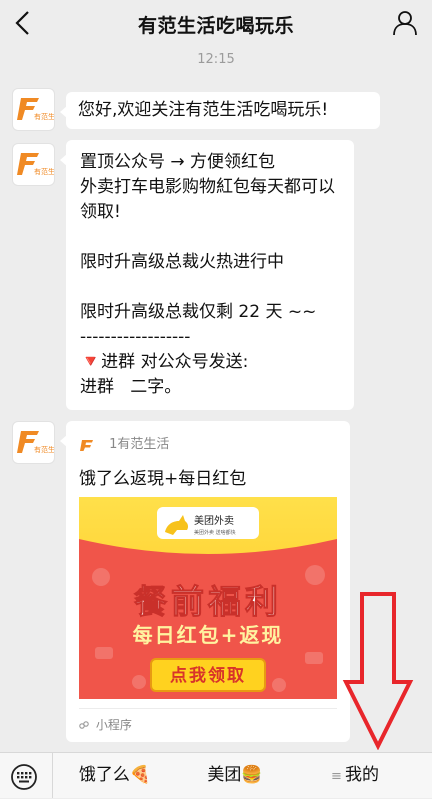 This screenshot has width=432, height=799. I want to click on message-line: 领取!, so click(100, 212).